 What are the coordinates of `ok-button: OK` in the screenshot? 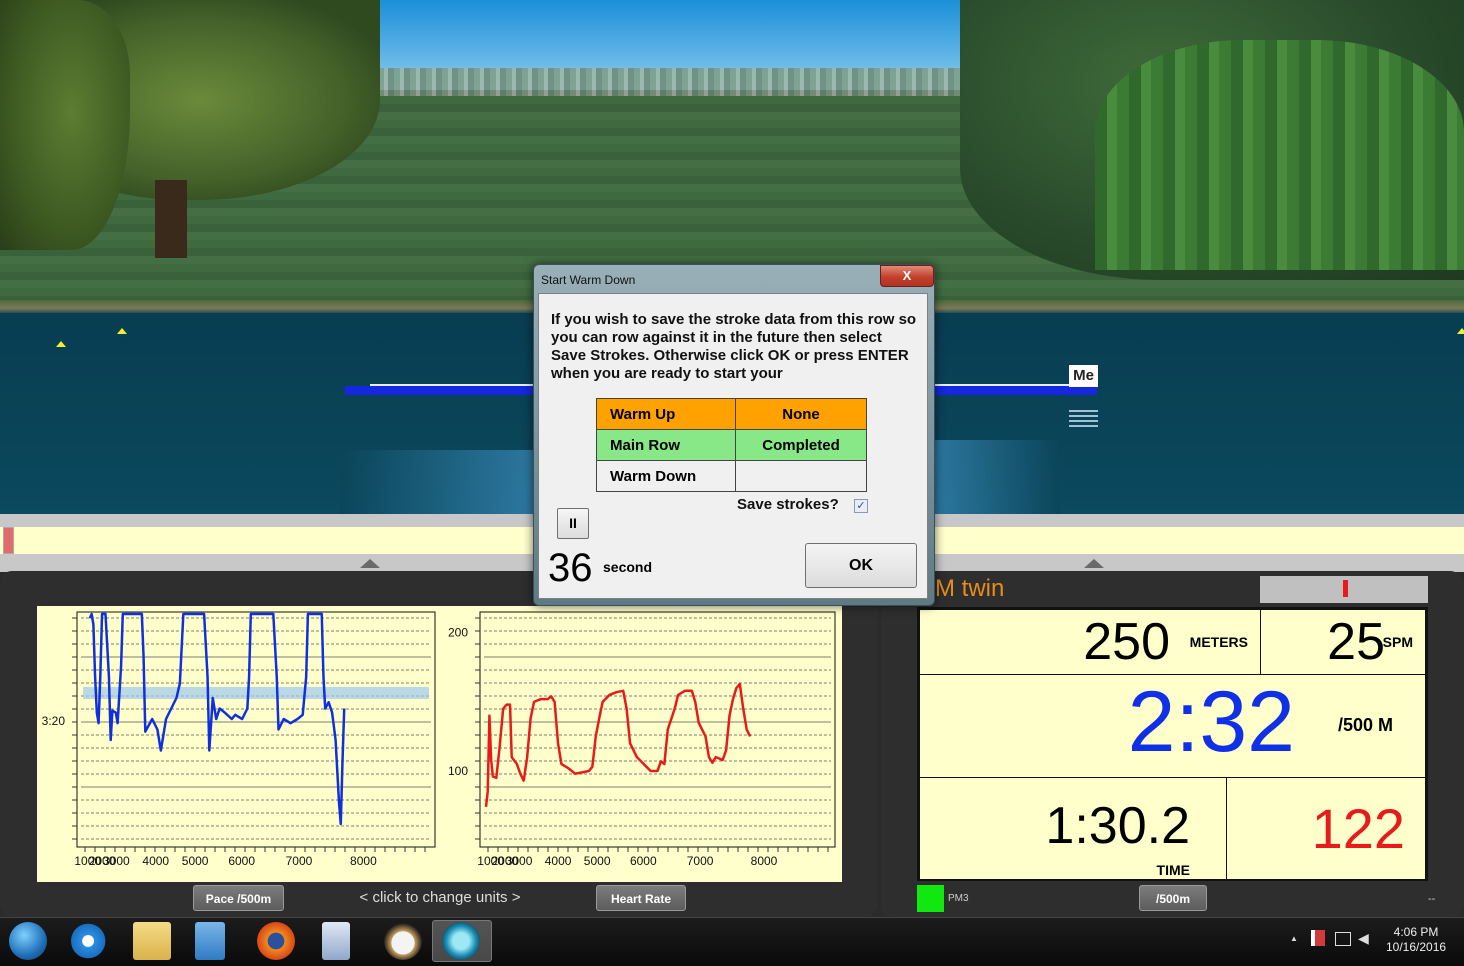 It's located at (861, 565).